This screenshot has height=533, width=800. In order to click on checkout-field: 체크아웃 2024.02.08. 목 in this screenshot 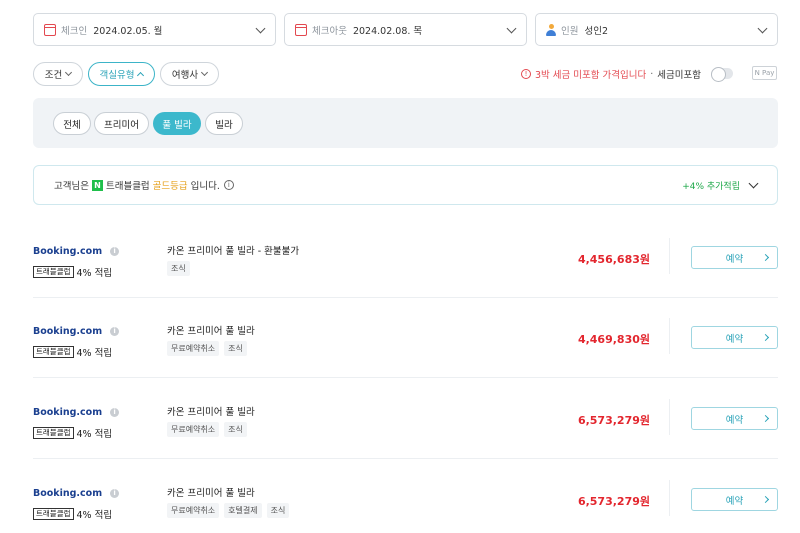, I will do `click(405, 29)`.